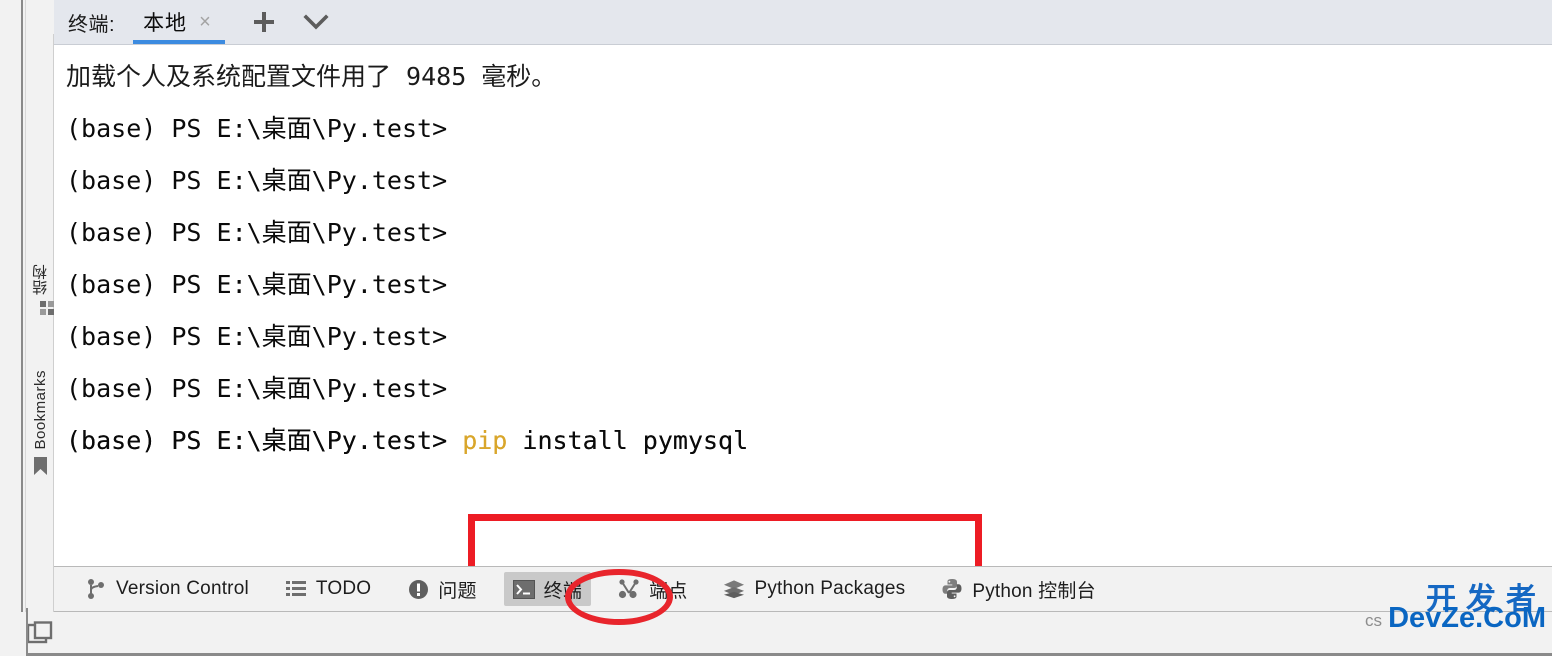  I want to click on sidebar-item-structure-label: 结构, so click(40, 279).